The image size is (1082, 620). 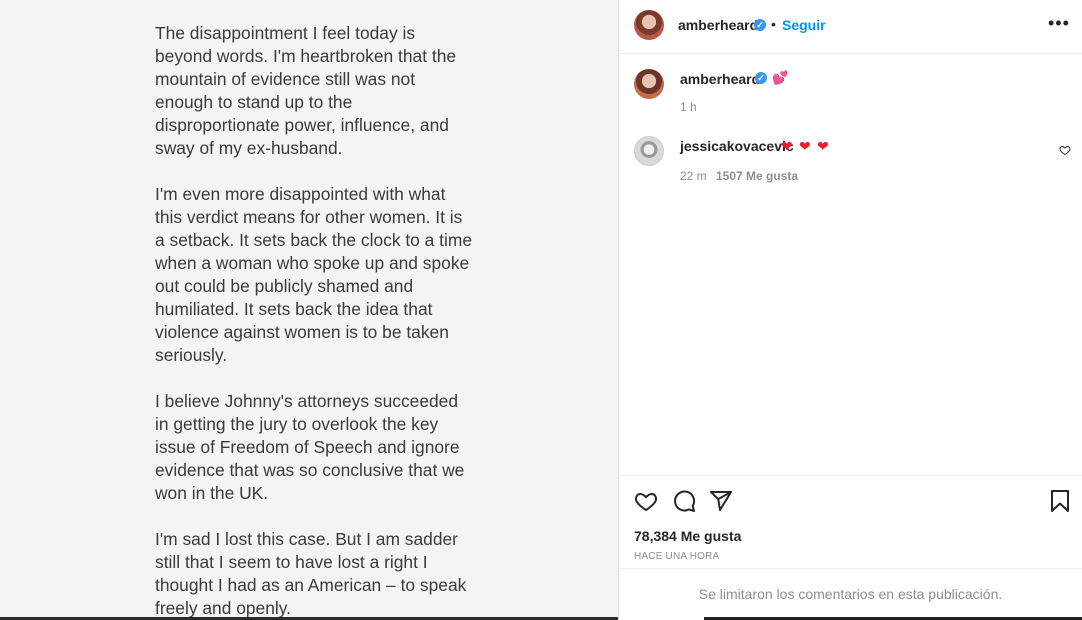 I want to click on comment-avatar, so click(x=649, y=151).